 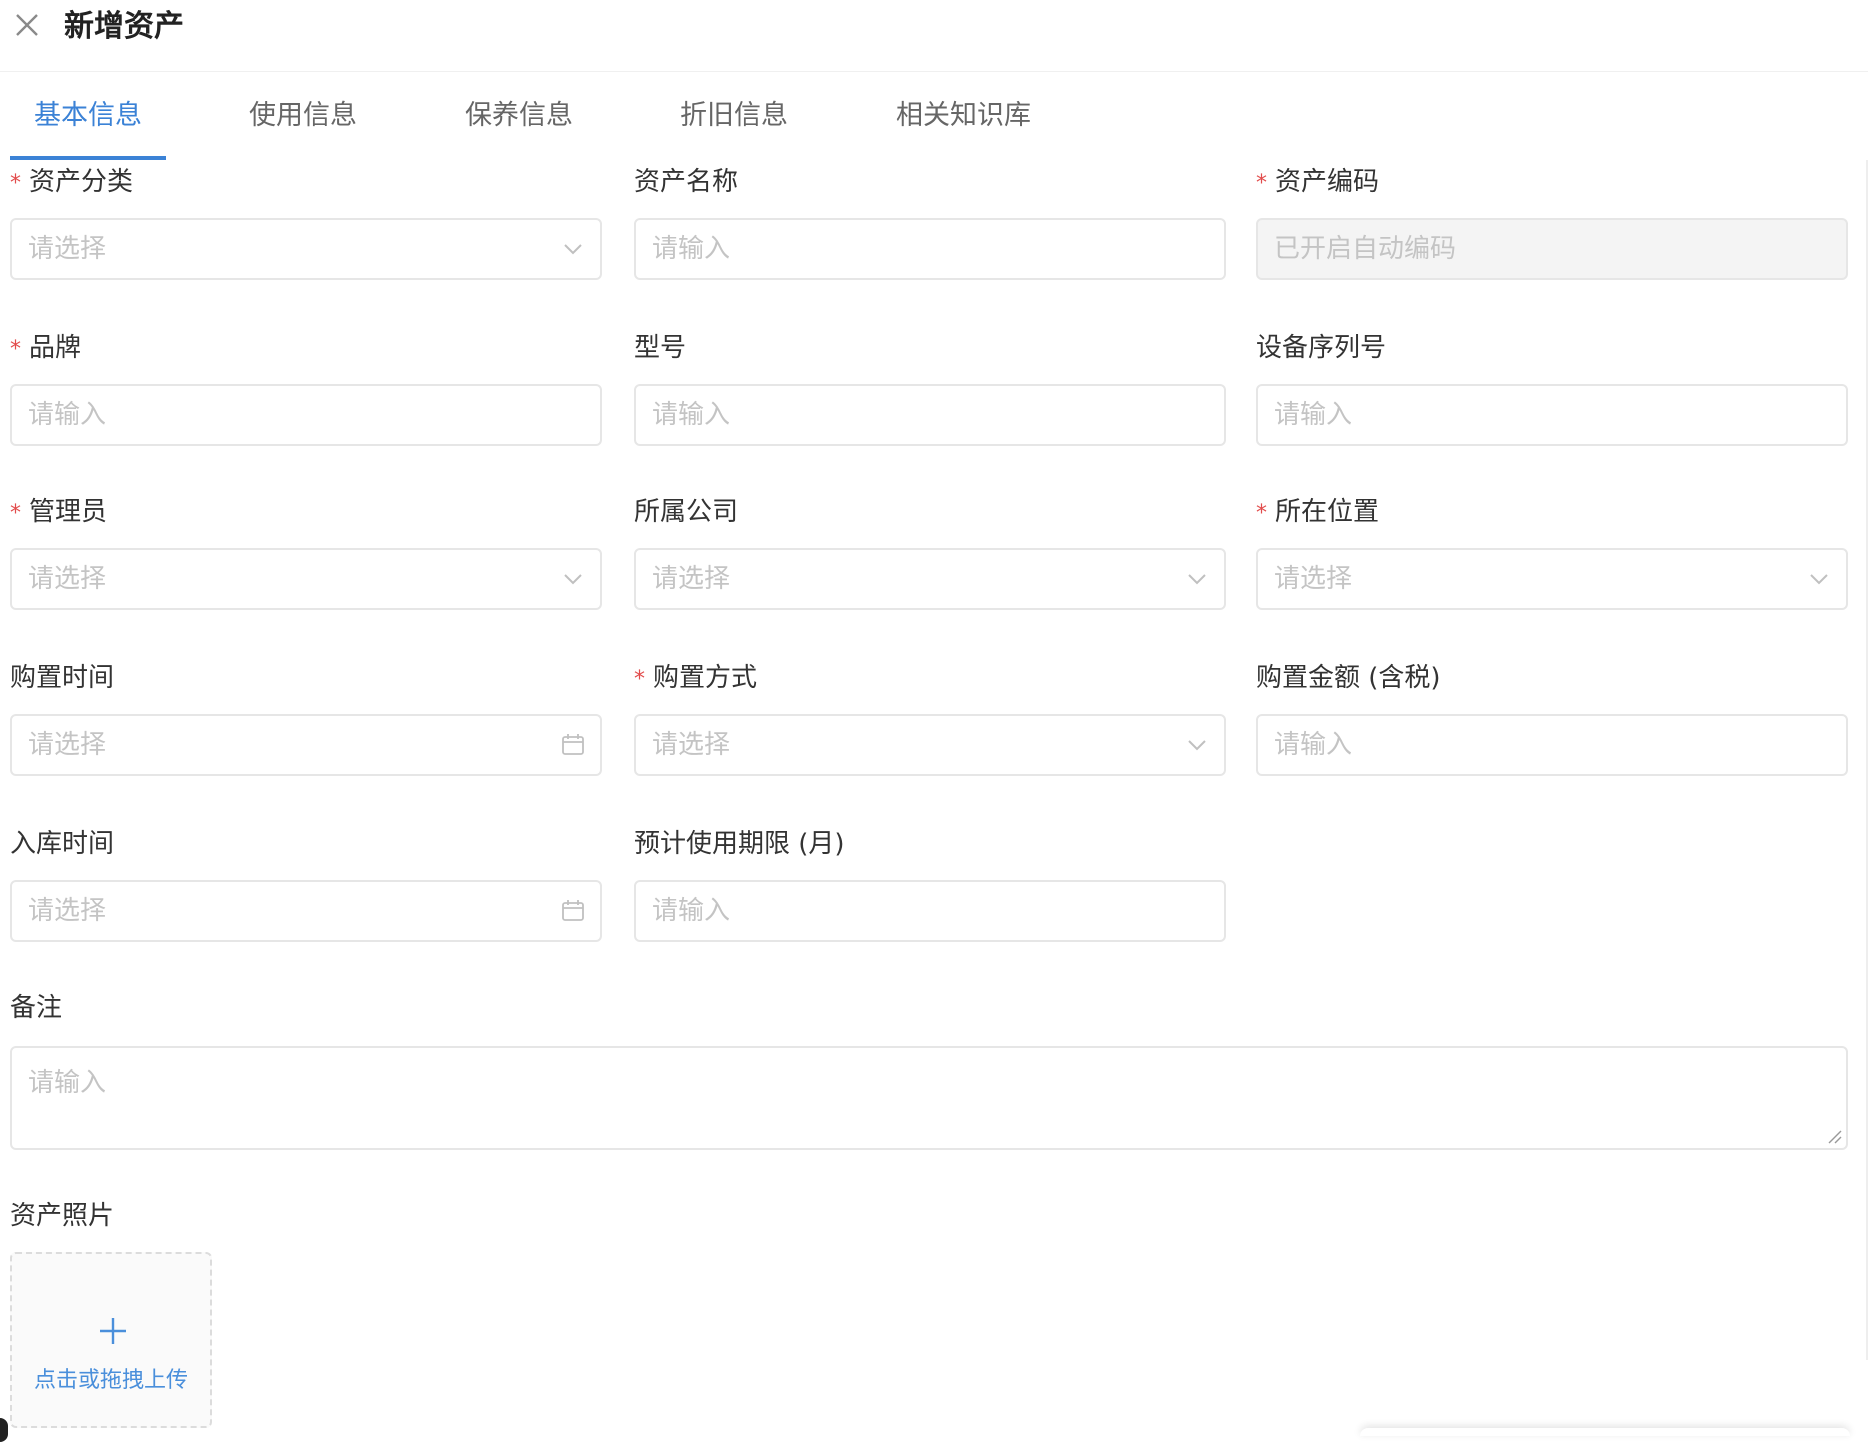 I want to click on resize-handle-icon, so click(x=1834, y=1136).